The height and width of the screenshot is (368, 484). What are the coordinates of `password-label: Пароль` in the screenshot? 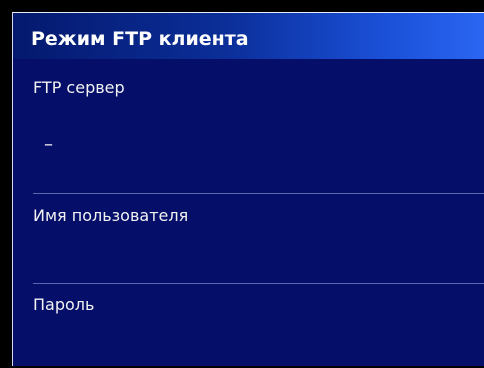 It's located at (64, 304).